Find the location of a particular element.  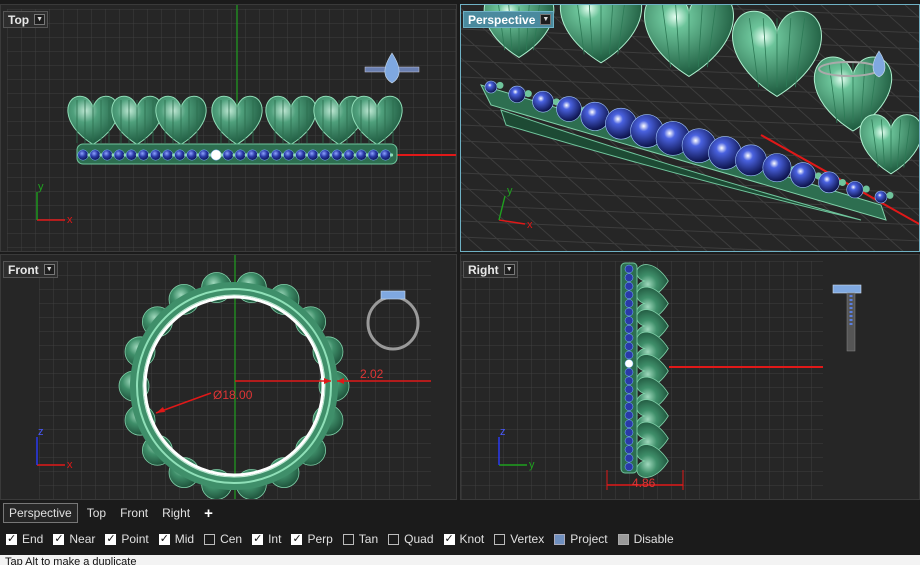

osnap-knot: Knot is located at coordinates (464, 539).